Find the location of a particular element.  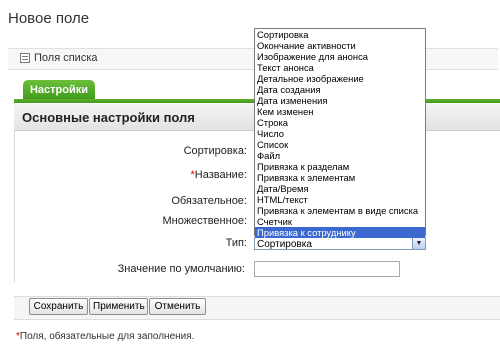

default-value-label: Значение по умолчанию: is located at coordinates (181, 269).